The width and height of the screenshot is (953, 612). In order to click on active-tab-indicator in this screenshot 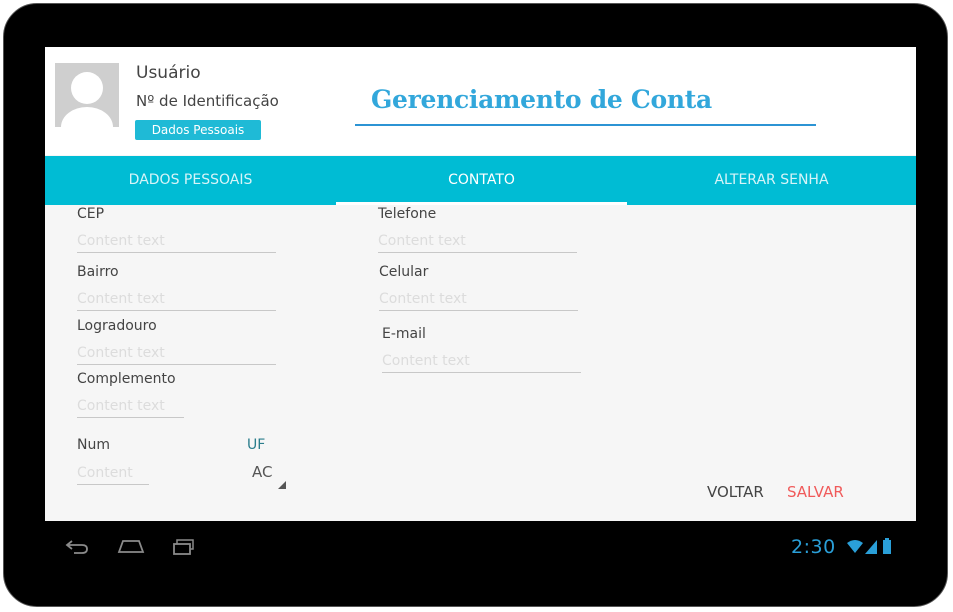, I will do `click(481, 203)`.